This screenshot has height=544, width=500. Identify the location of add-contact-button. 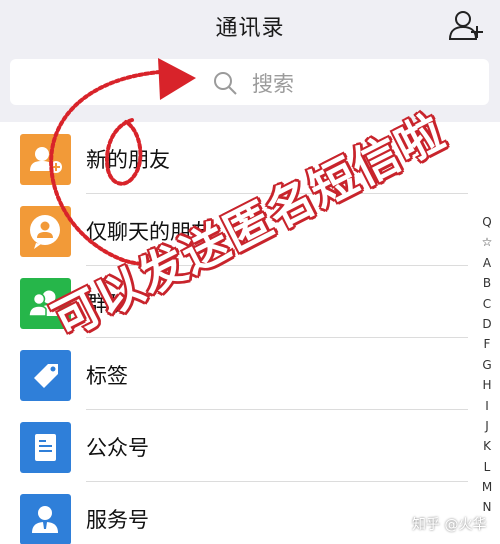
(466, 25).